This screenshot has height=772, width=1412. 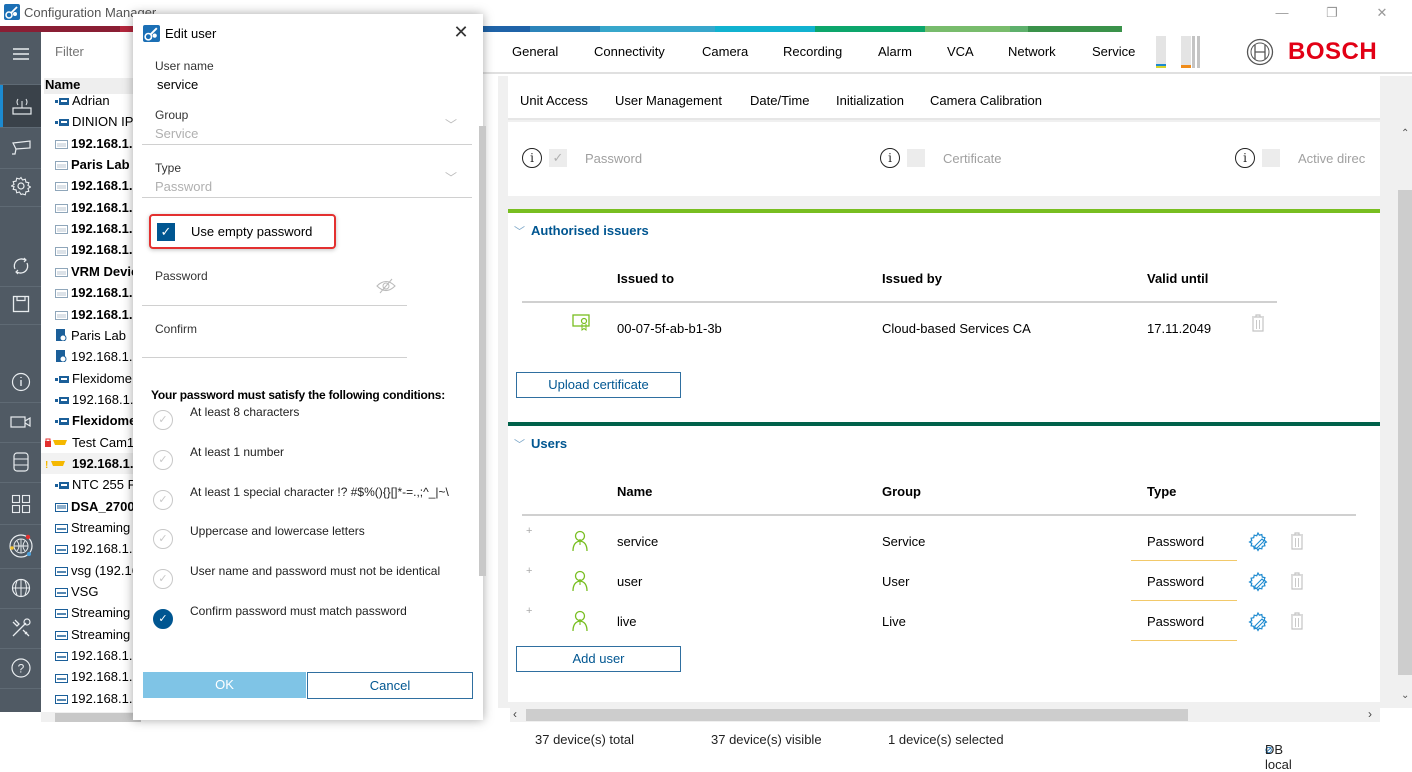 I want to click on tree-item: VRM Device, so click(x=91, y=271).